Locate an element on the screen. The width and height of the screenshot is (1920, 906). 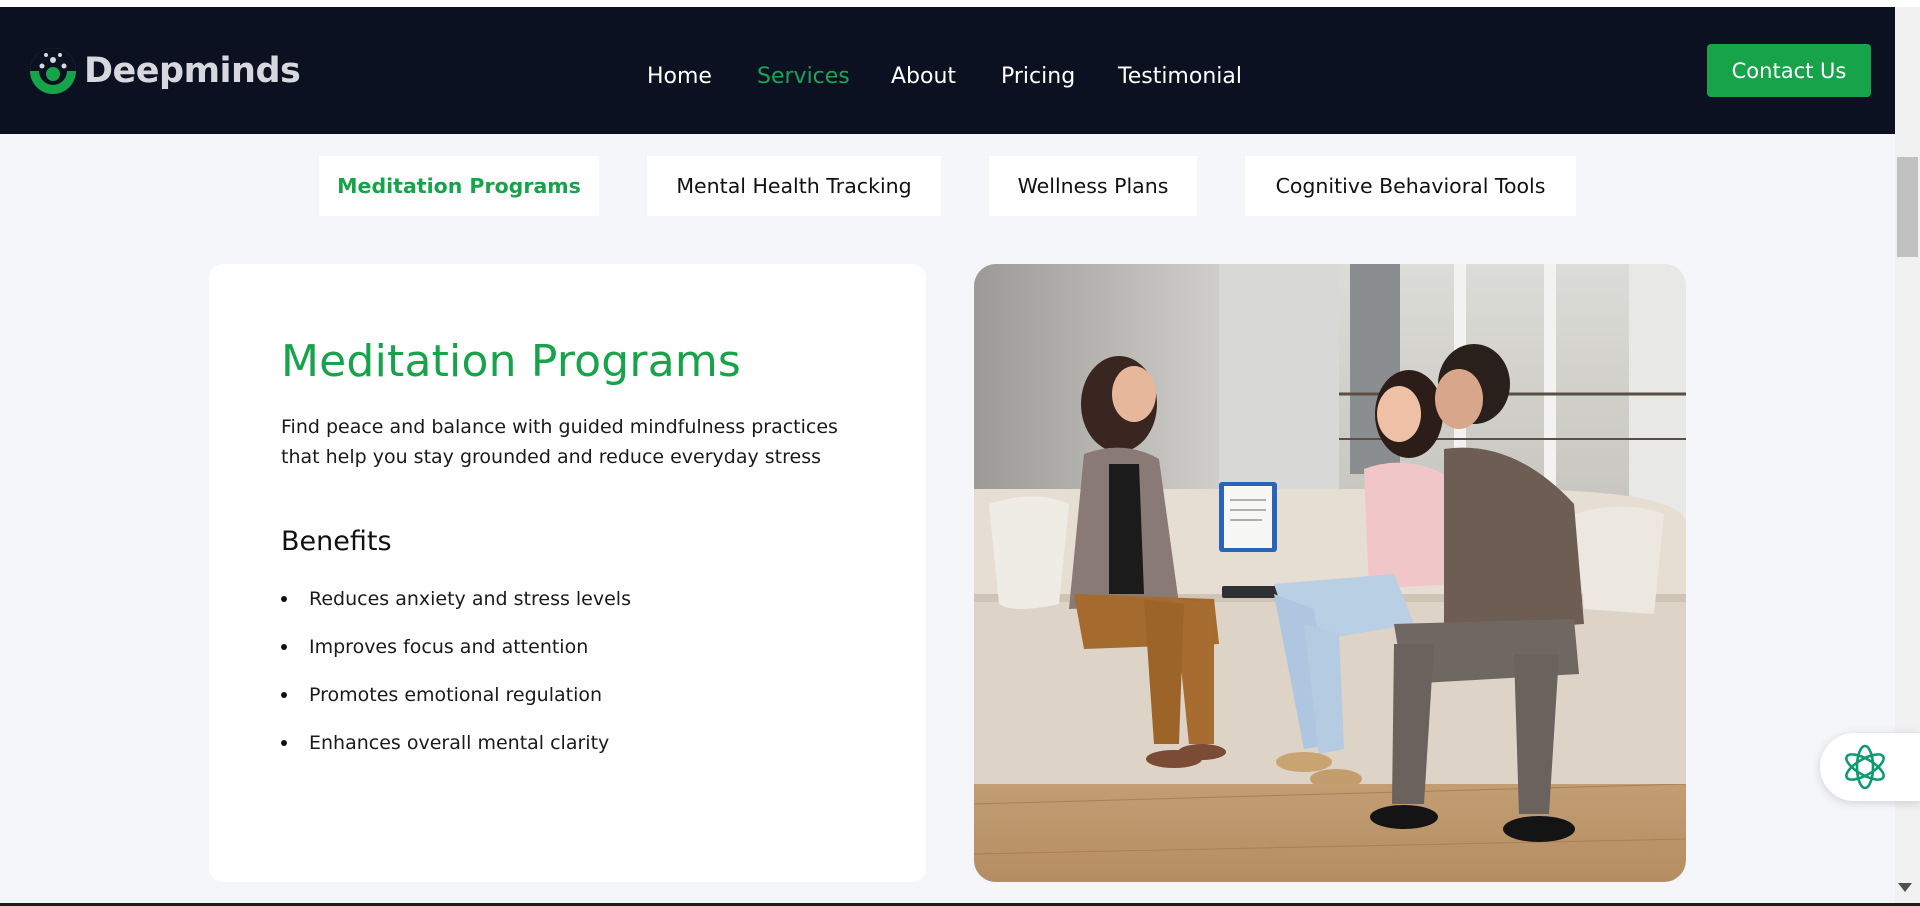
scroll-down-arrow-icon is located at coordinates (1905, 887).